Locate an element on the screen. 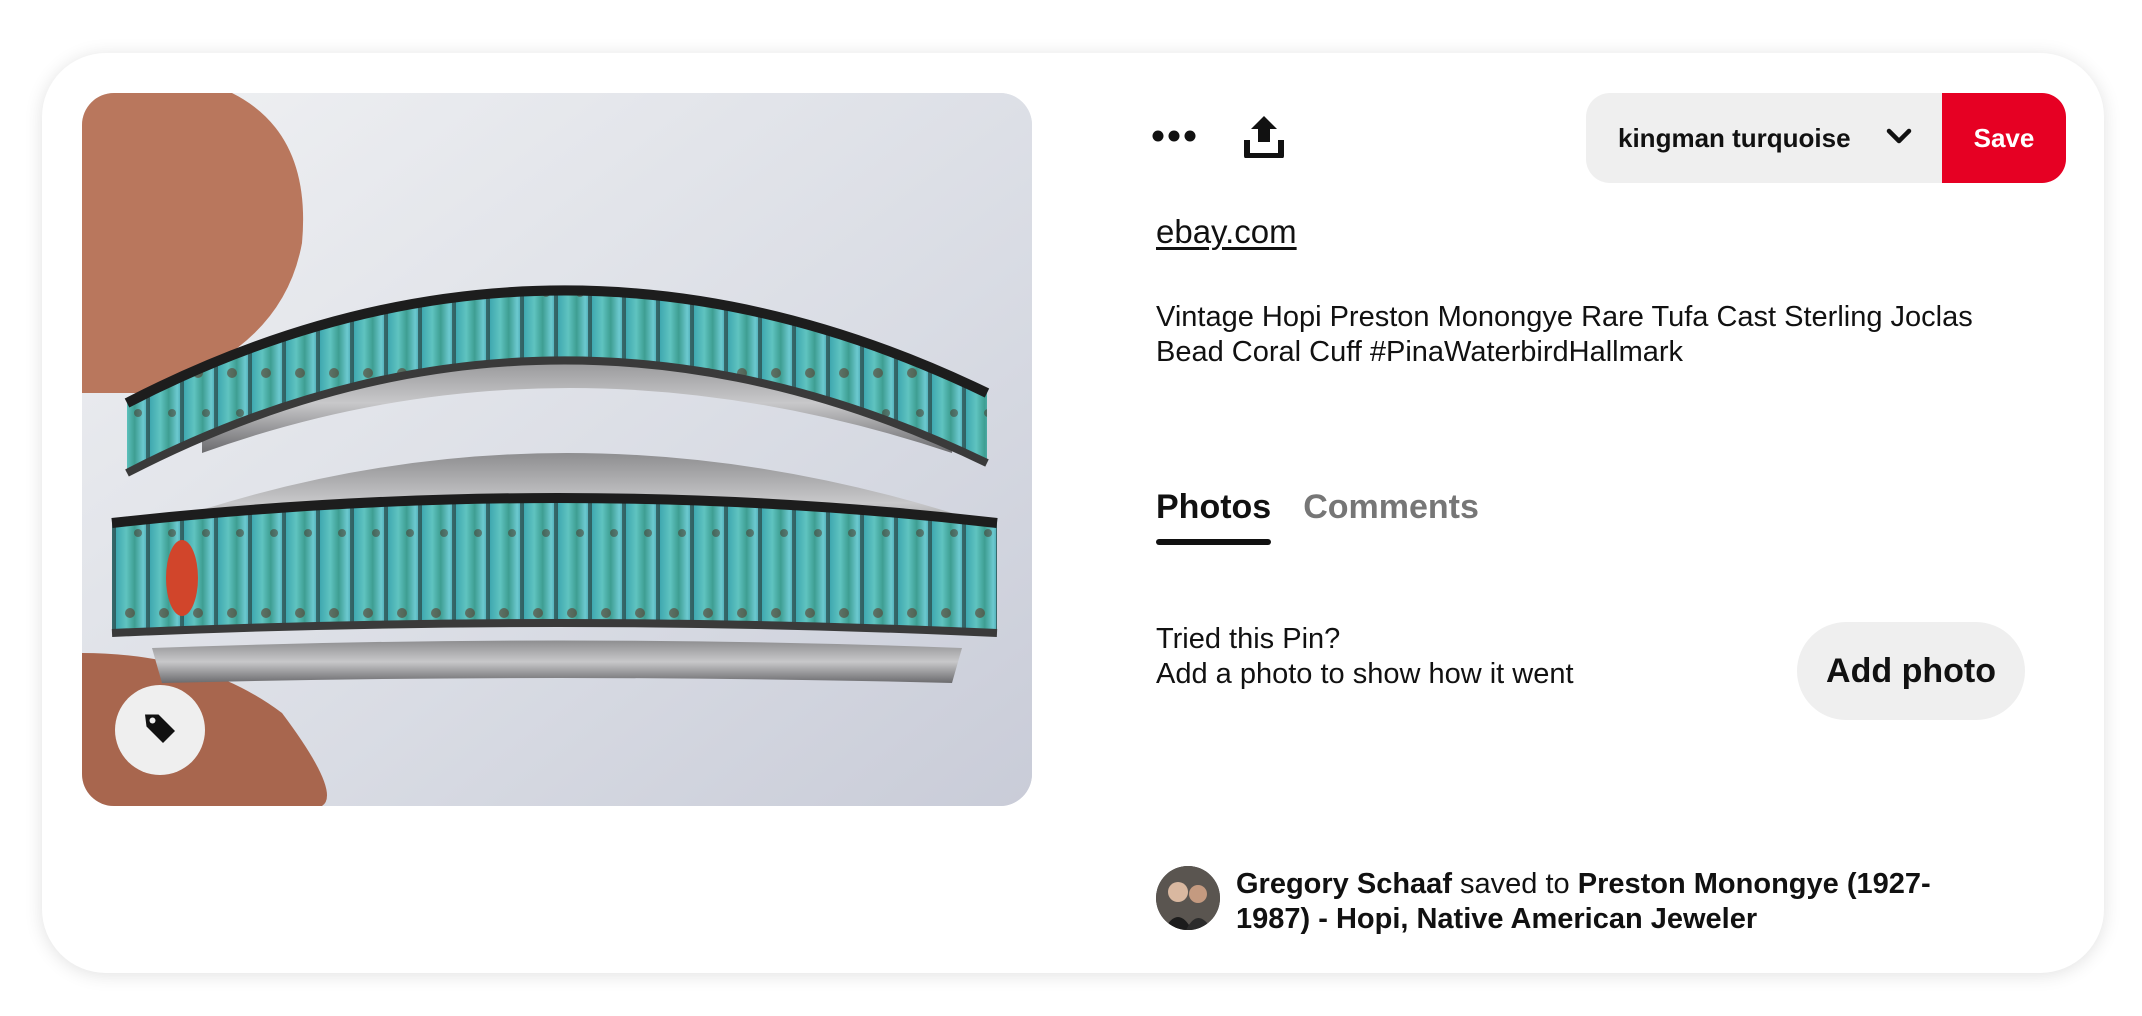 The width and height of the screenshot is (2142, 1016). more-options-button is located at coordinates (1174, 138).